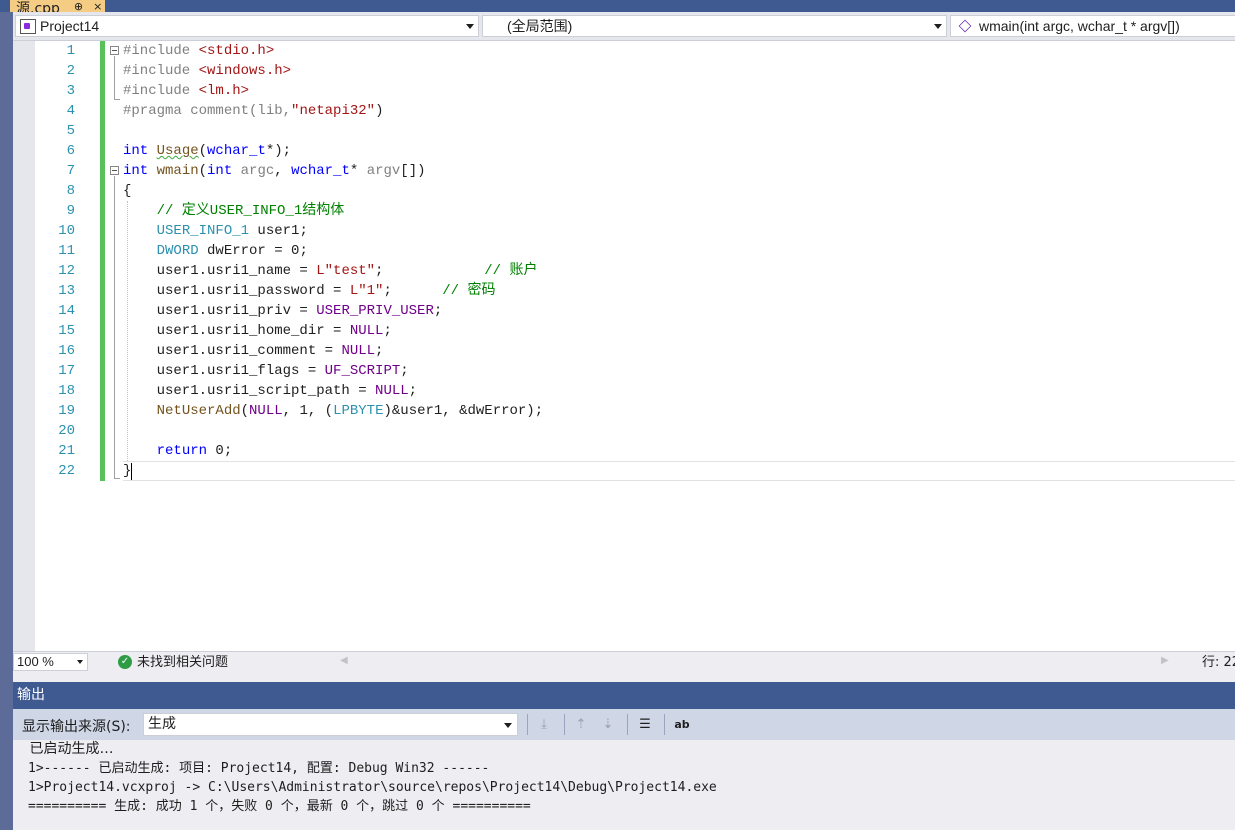 The width and height of the screenshot is (1235, 830). Describe the element at coordinates (66, 331) in the screenshot. I see `line-number: 15` at that location.